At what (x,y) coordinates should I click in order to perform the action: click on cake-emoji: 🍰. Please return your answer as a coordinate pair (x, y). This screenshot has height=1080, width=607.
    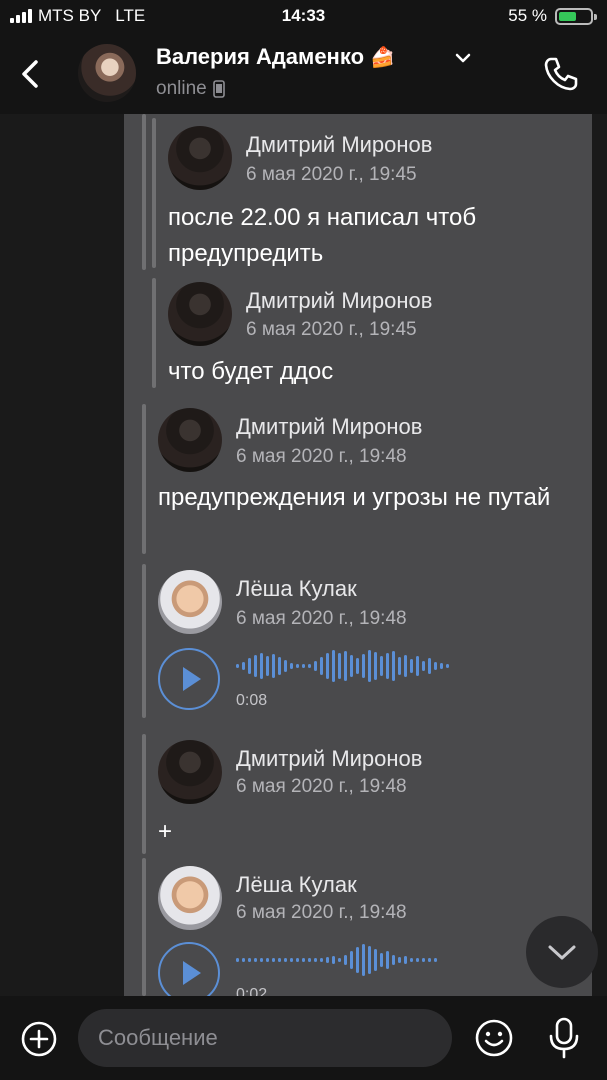
    Looking at the image, I should click on (382, 58).